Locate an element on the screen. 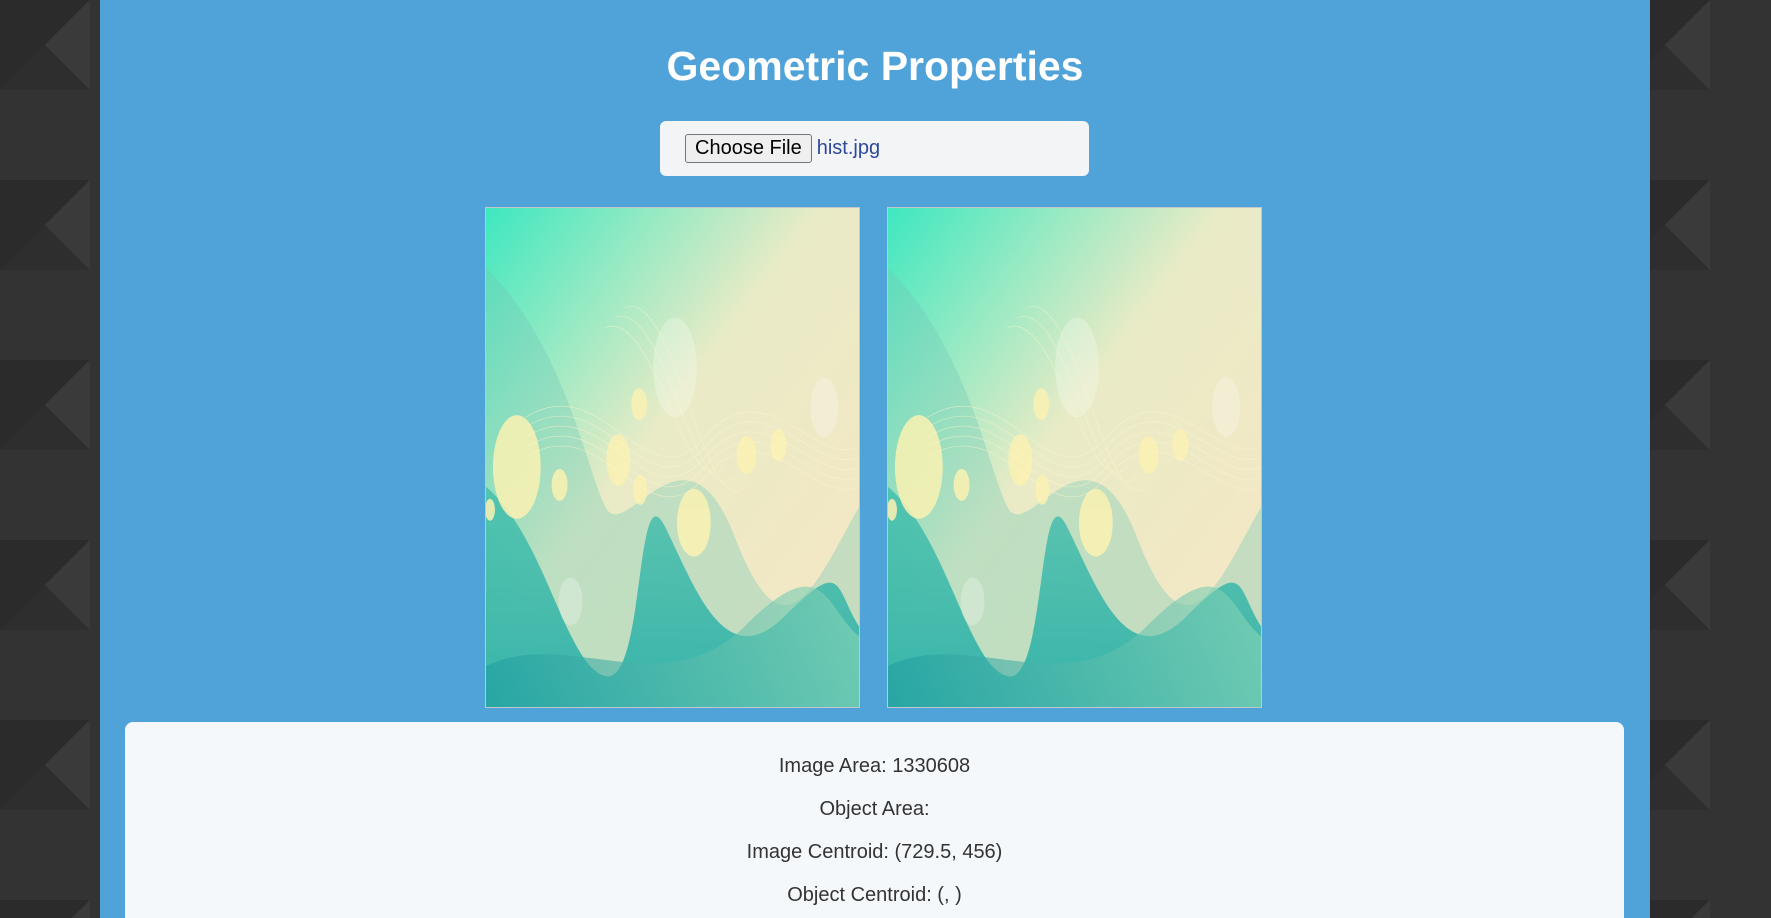 This screenshot has width=1771, height=918. image-area-text: Image Area: 1330608 is located at coordinates (874, 766).